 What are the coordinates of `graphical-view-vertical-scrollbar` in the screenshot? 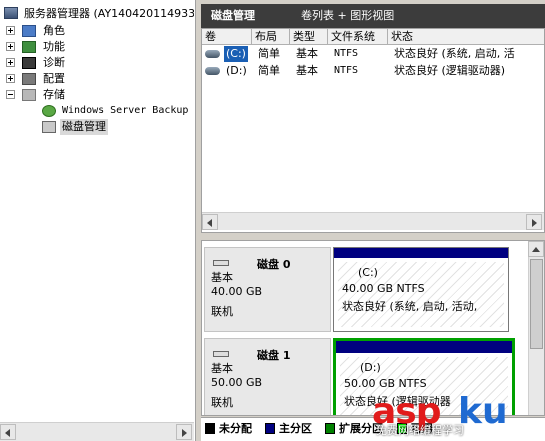 It's located at (536, 328).